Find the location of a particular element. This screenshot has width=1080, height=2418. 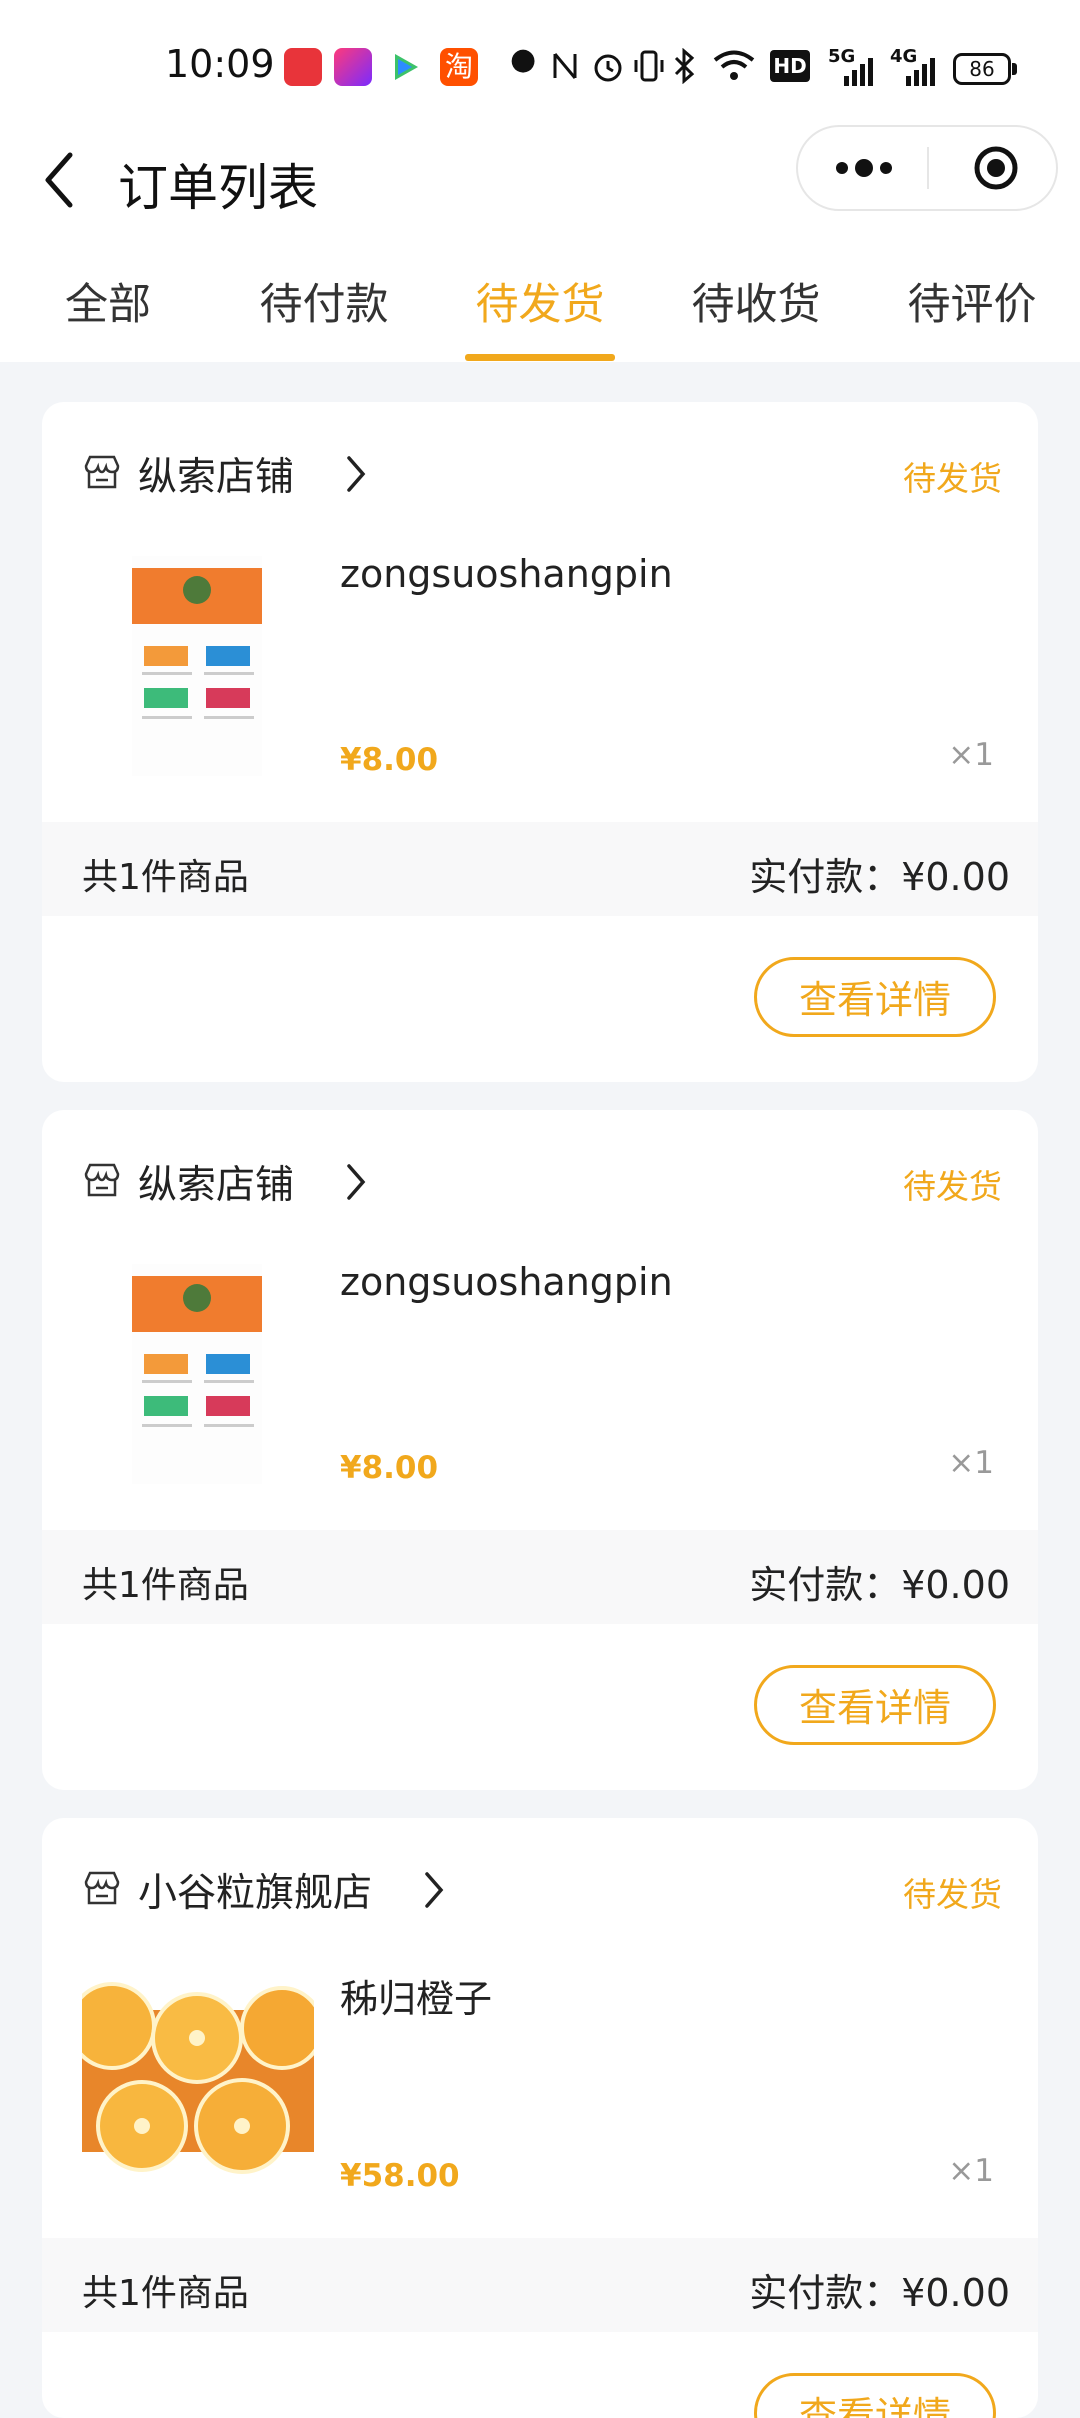

shop-header: 小谷粒旗舰店 待发货 is located at coordinates (542, 1892).